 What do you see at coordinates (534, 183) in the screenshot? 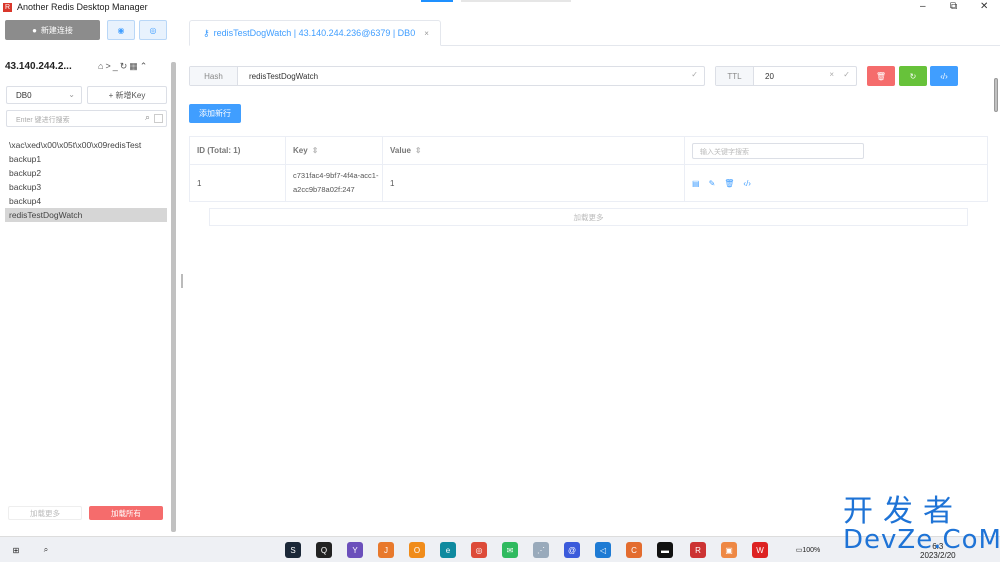
I see `row-value: 1` at bounding box center [534, 183].